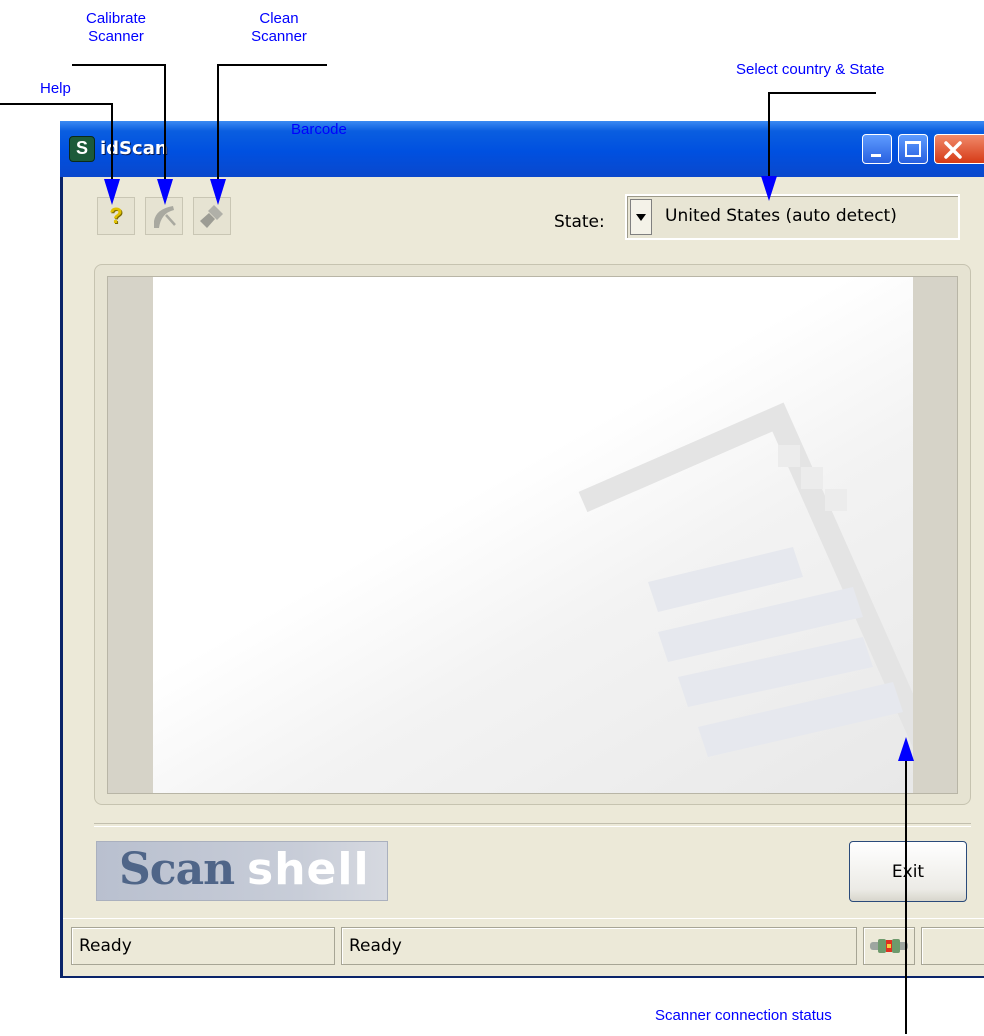 The width and height of the screenshot is (984, 1036). I want to click on chevron-down-icon, so click(641, 217).